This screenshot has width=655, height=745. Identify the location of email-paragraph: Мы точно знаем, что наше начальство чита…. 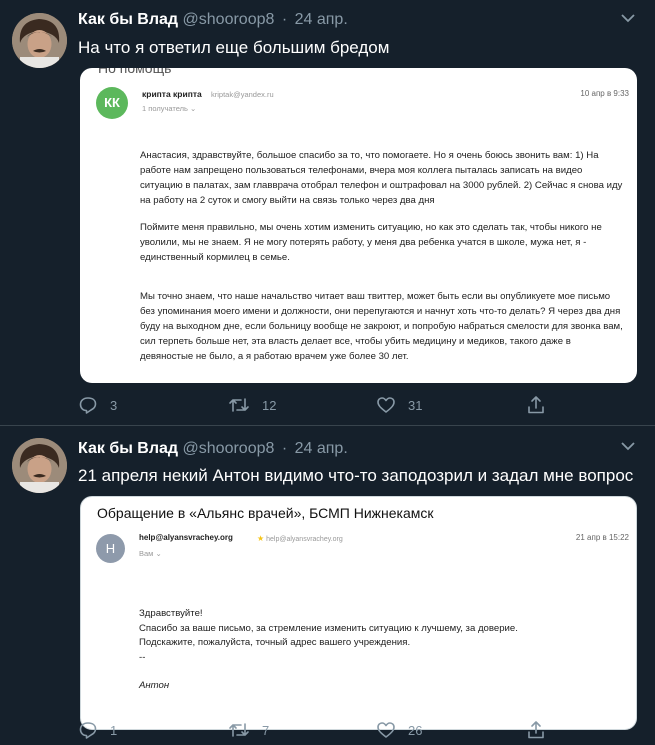
(381, 326).